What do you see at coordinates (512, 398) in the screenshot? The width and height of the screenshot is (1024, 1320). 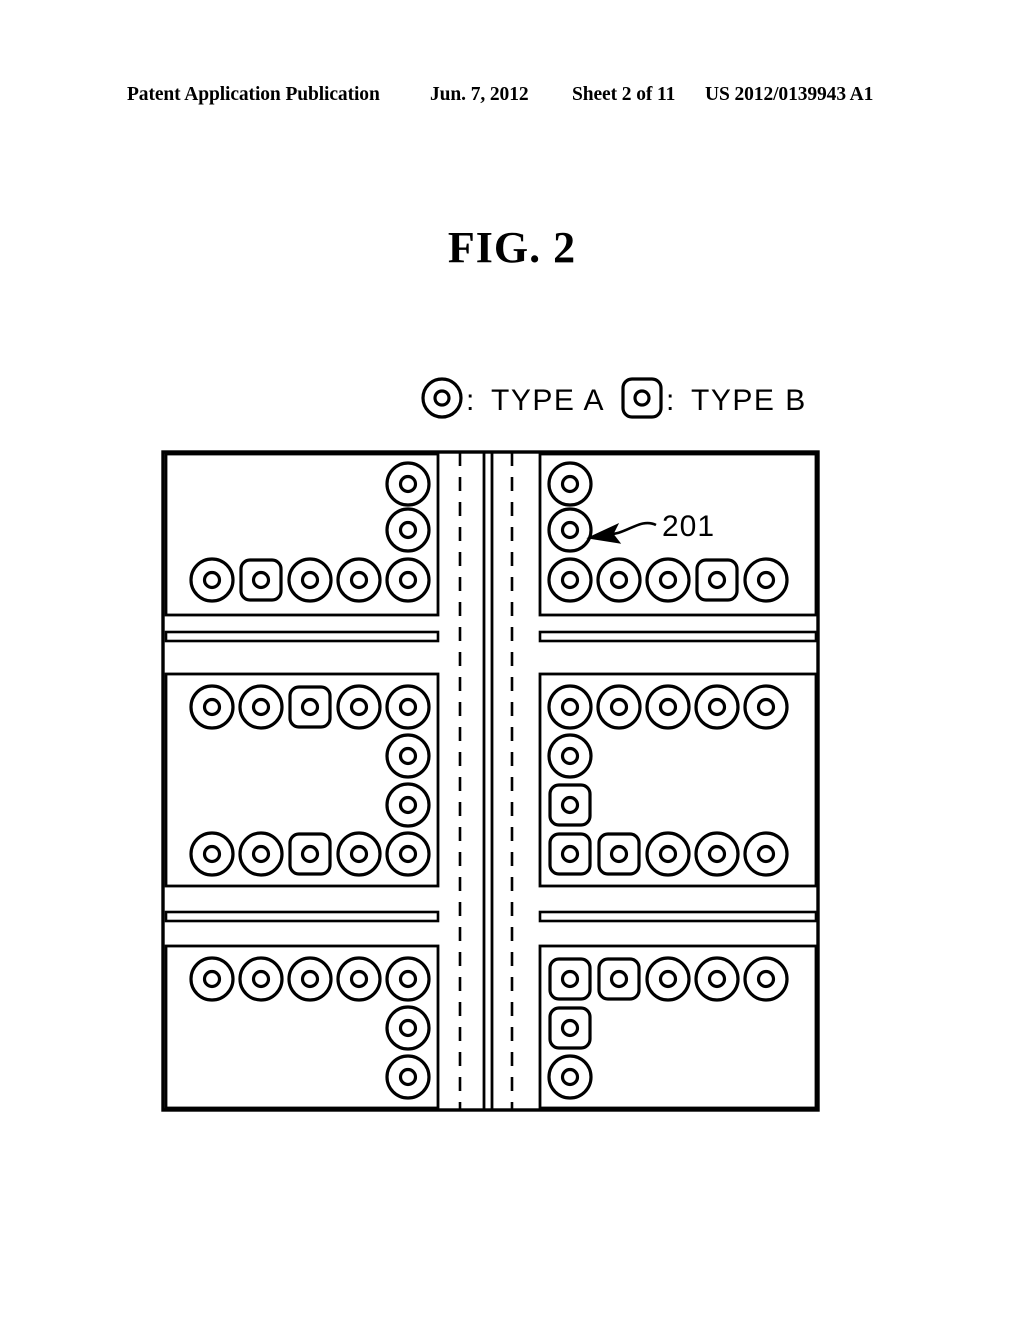 I see `legend-type-a-entry: : TYPE A` at bounding box center [512, 398].